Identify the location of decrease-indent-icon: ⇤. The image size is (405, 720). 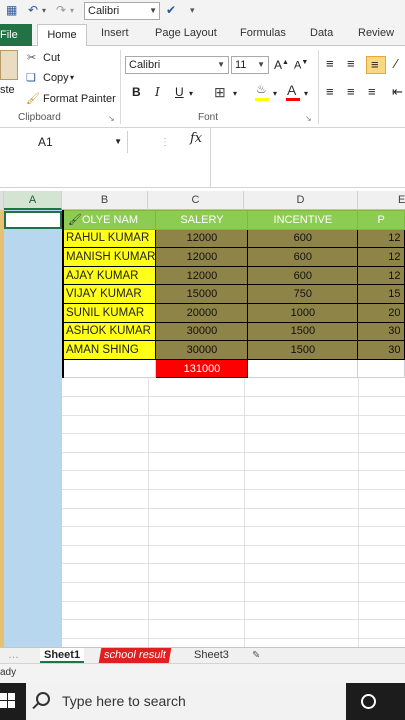
(397, 92).